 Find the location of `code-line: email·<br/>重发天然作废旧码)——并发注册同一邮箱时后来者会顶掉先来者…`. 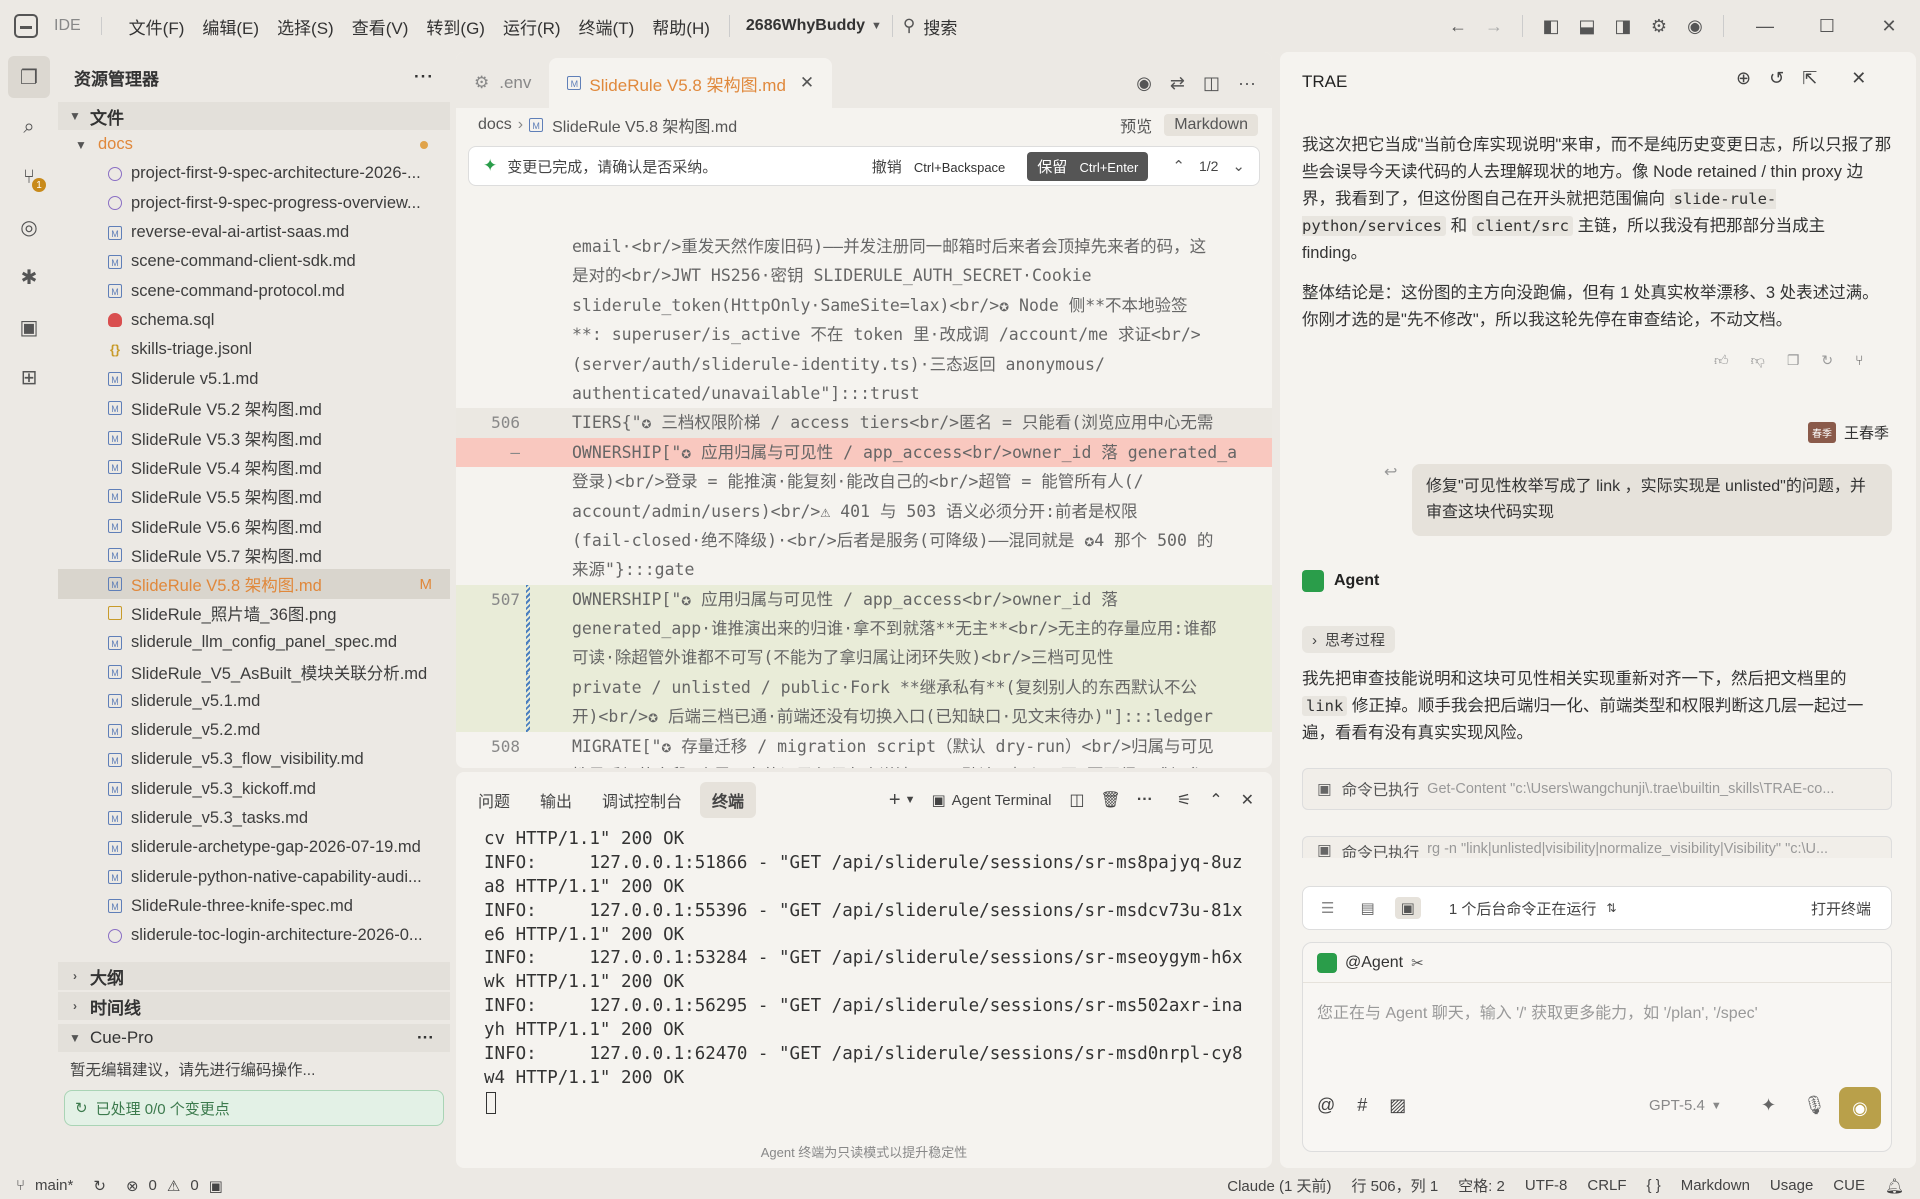

code-line: email·<br/>重发天然作废旧码)——并发注册同一邮箱时后来者会顶掉先来者… is located at coordinates (864, 246).